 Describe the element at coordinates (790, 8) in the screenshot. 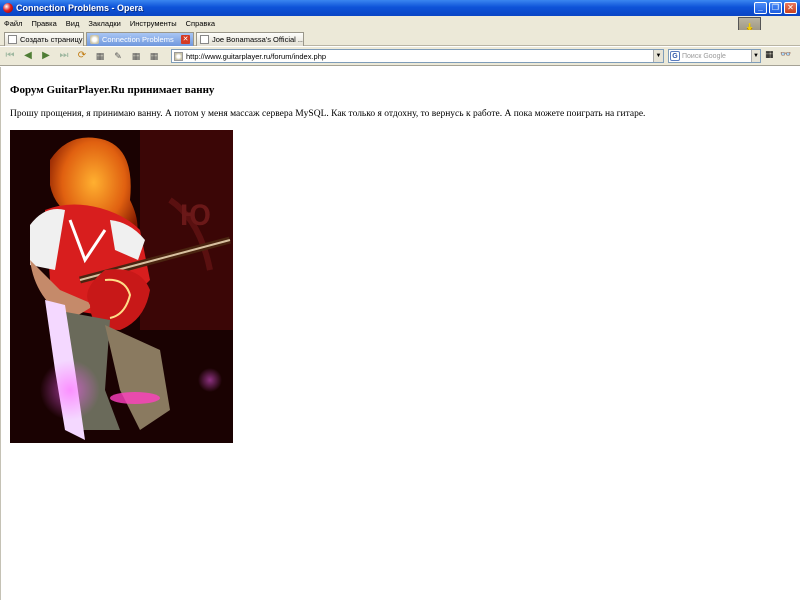

I see `close-button: ✕` at that location.